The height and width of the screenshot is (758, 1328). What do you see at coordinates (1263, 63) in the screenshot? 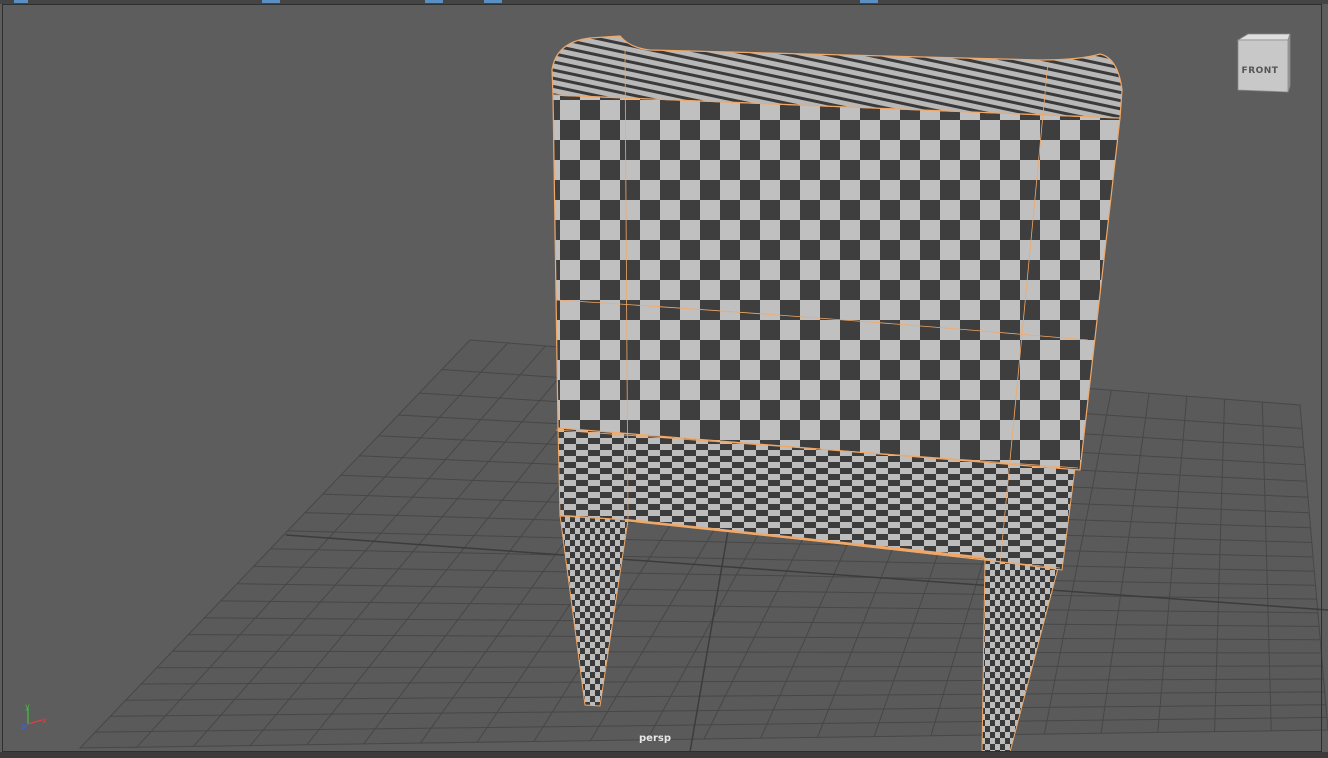
I see `view-cube` at bounding box center [1263, 63].